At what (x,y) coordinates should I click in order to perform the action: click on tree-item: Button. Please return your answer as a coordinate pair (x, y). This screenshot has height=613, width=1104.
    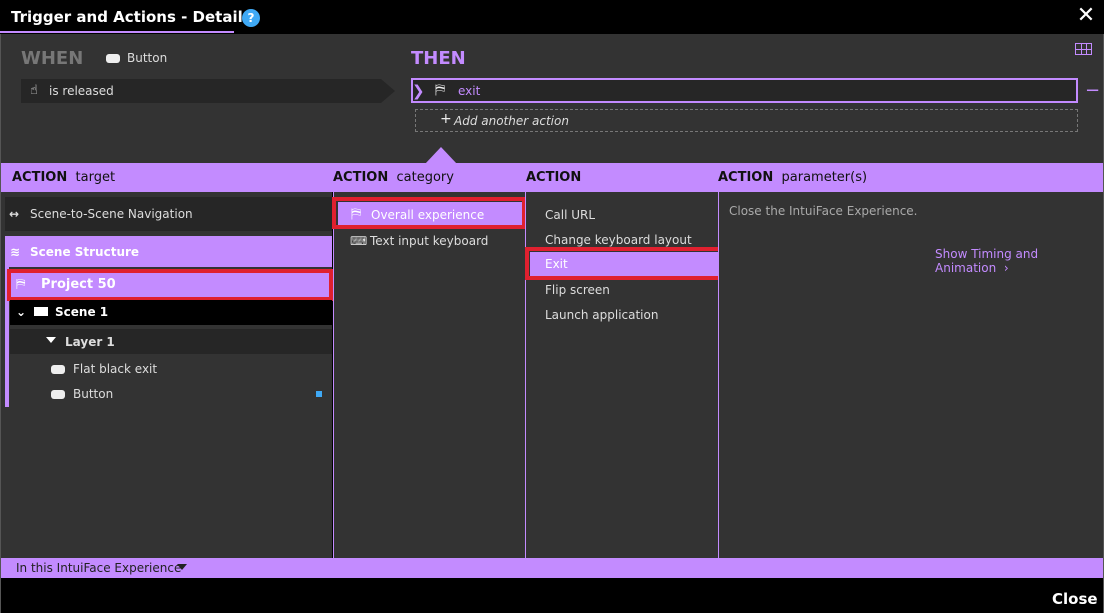
    Looking at the image, I should click on (82, 394).